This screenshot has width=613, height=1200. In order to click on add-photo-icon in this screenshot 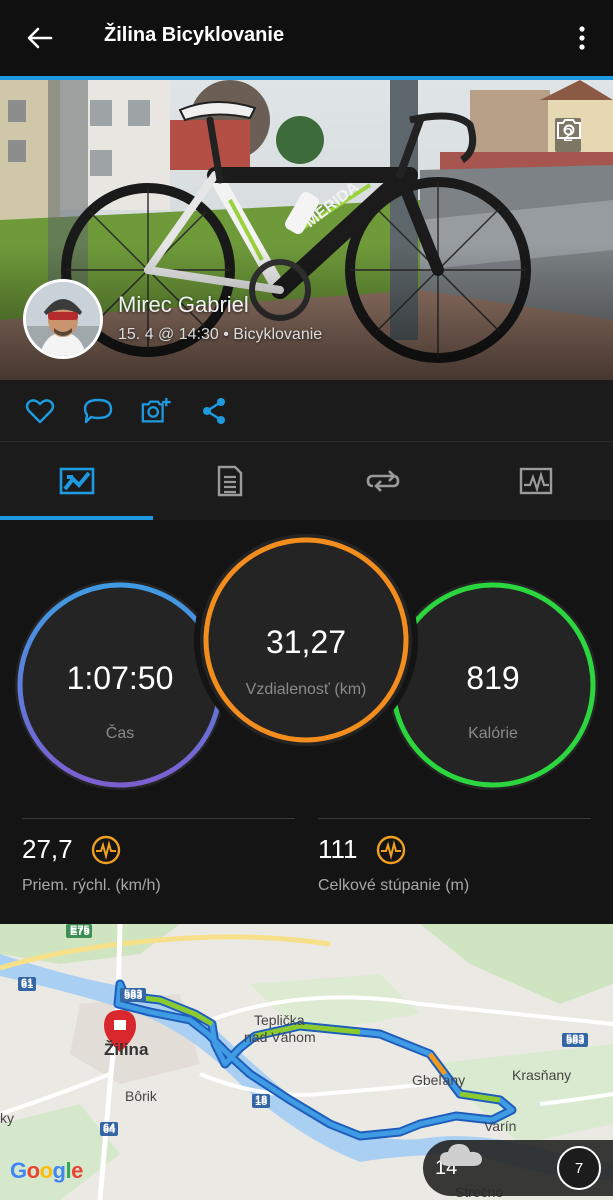, I will do `click(156, 410)`.